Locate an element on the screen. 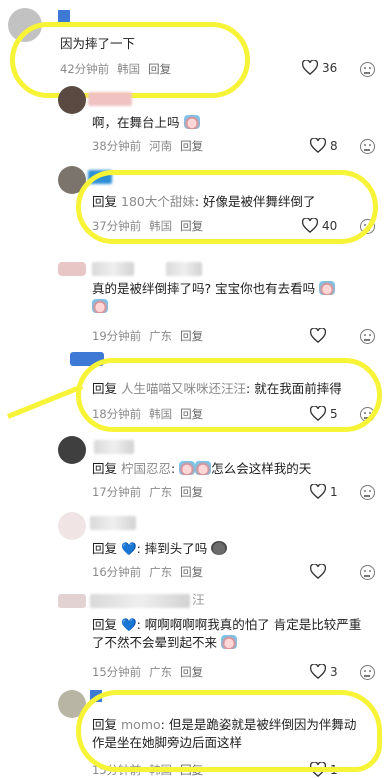 This screenshot has width=386, height=778. comment-text: 回复 人生喵喵又咪咪还汪汪: 就在我面前摔得 is located at coordinates (217, 388).